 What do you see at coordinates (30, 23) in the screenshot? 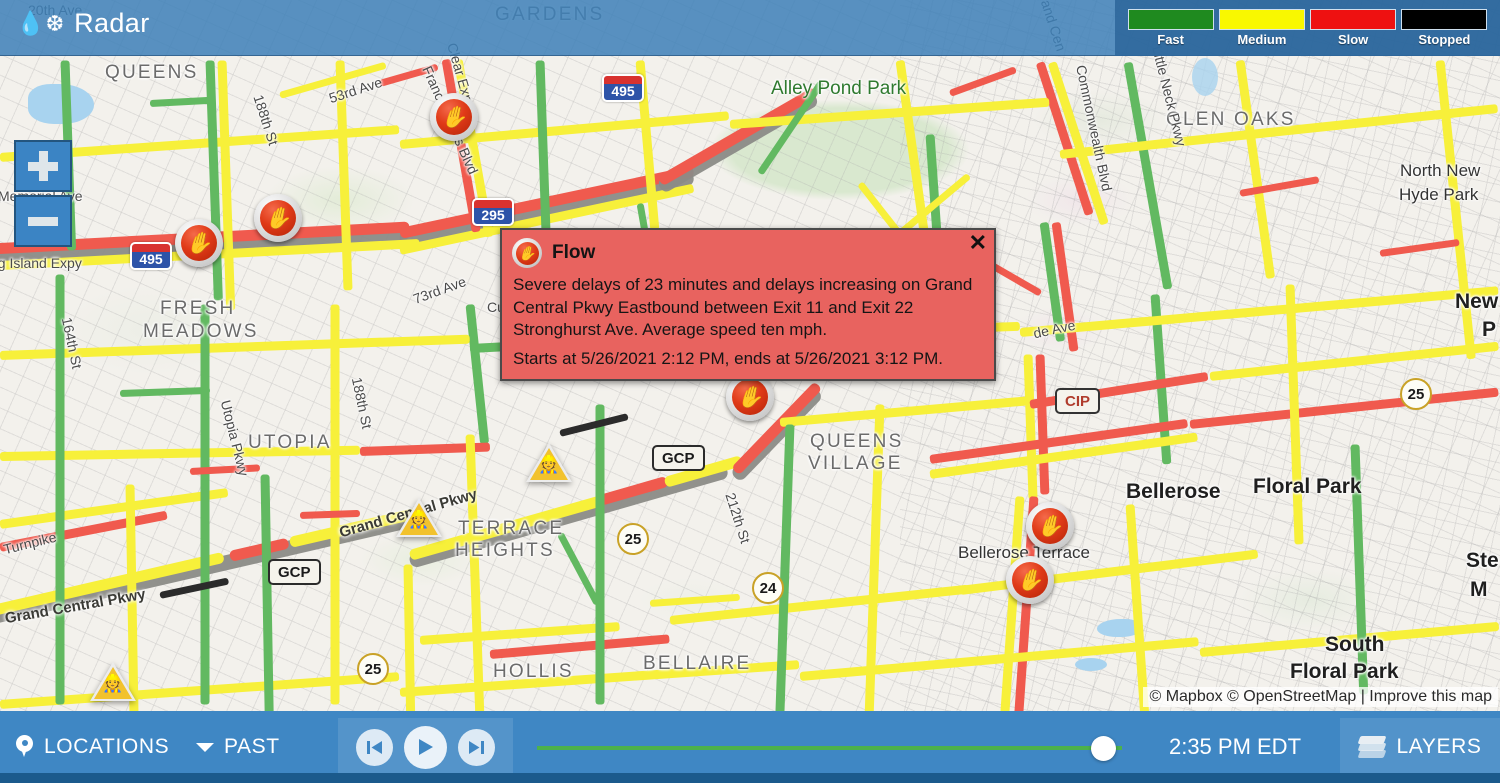
I see `raindrop-icon: 💧` at bounding box center [30, 23].